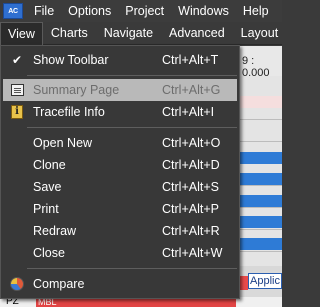 This screenshot has height=307, width=320. I want to click on menu-item-open-new: Open New Ctrl+Alt+O, so click(120, 143).